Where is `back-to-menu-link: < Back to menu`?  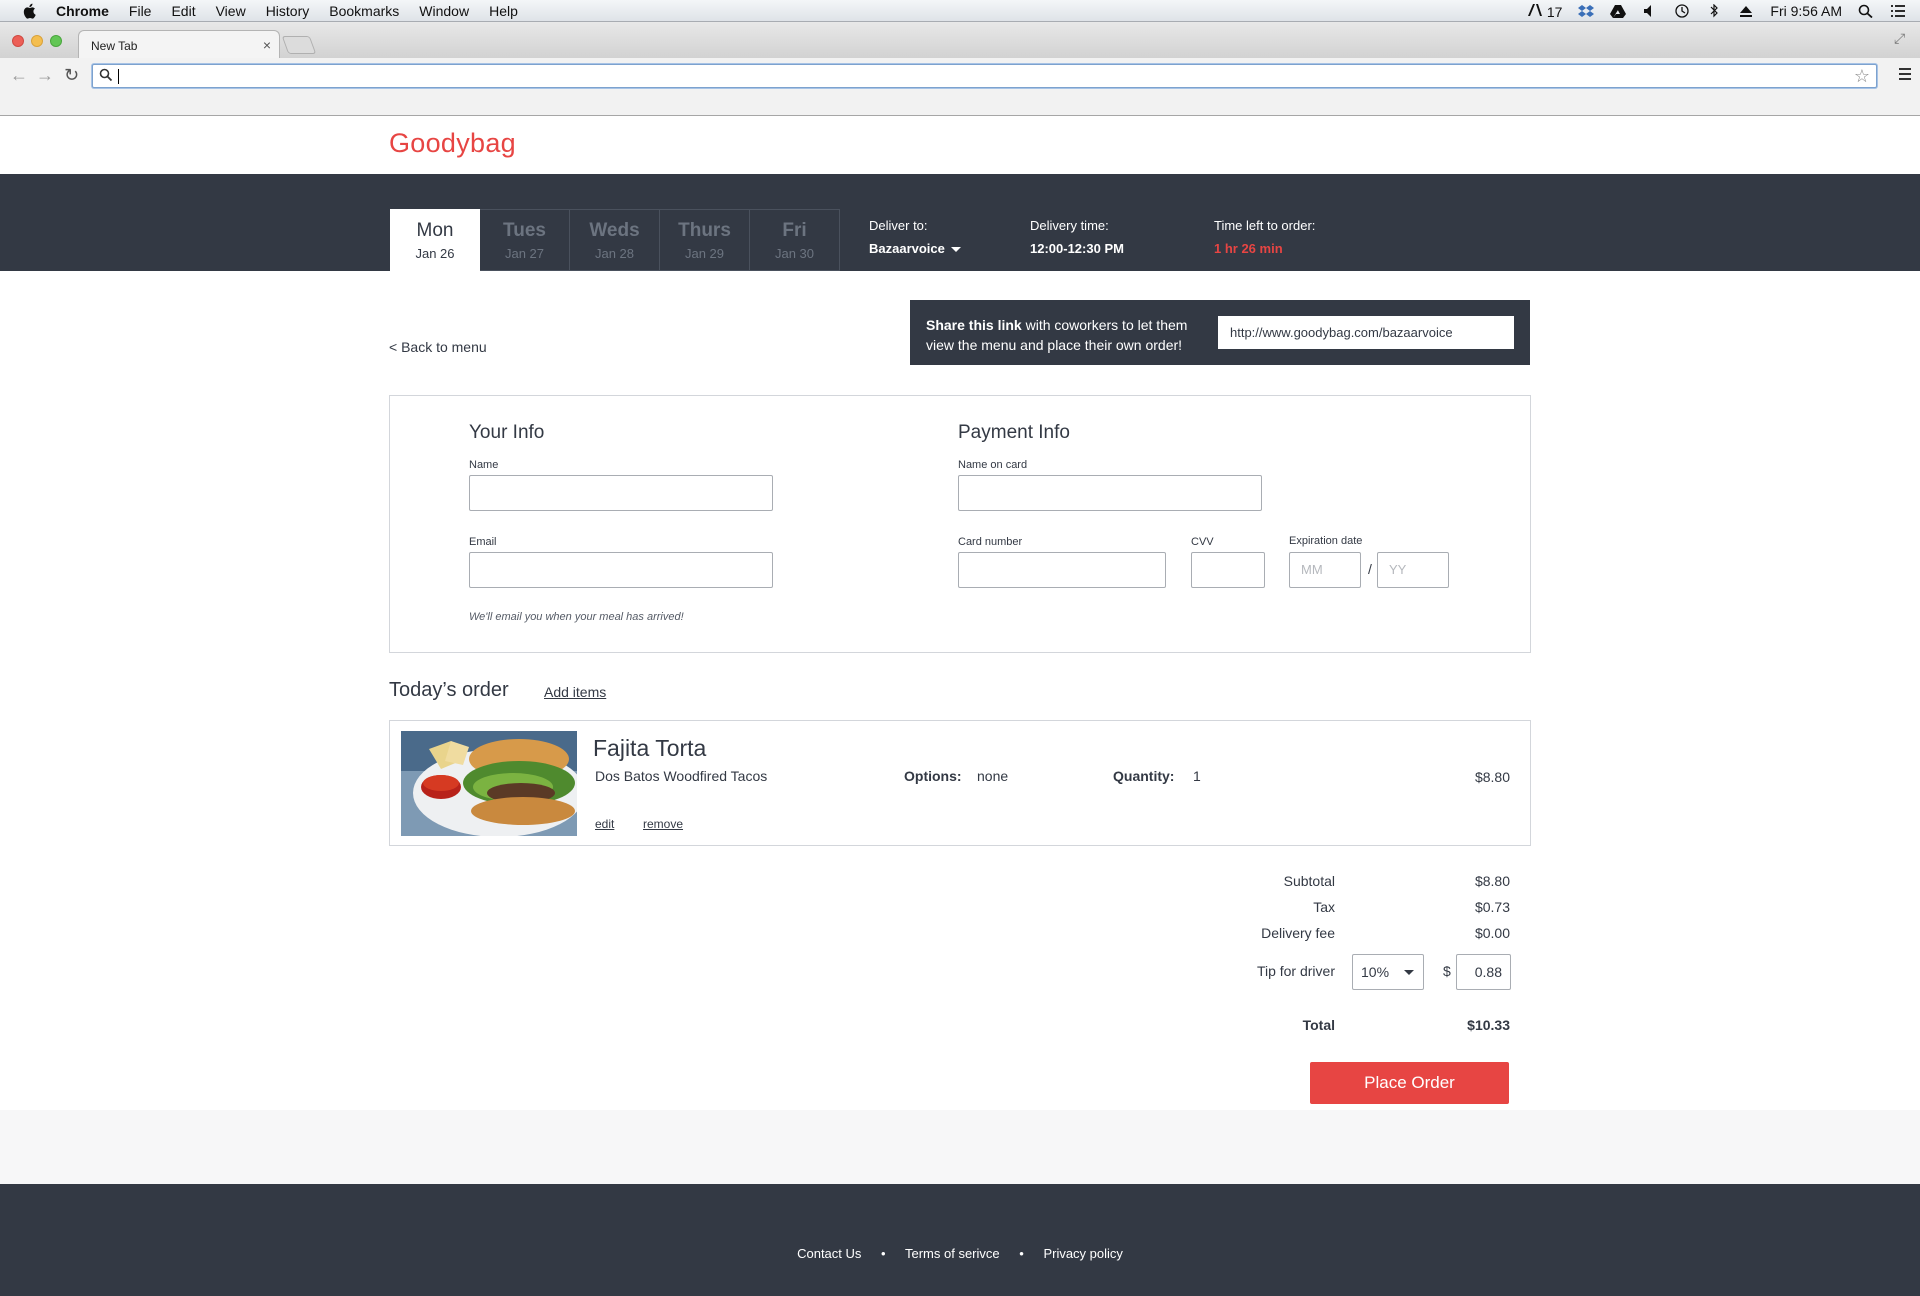
back-to-menu-link: < Back to menu is located at coordinates (438, 347).